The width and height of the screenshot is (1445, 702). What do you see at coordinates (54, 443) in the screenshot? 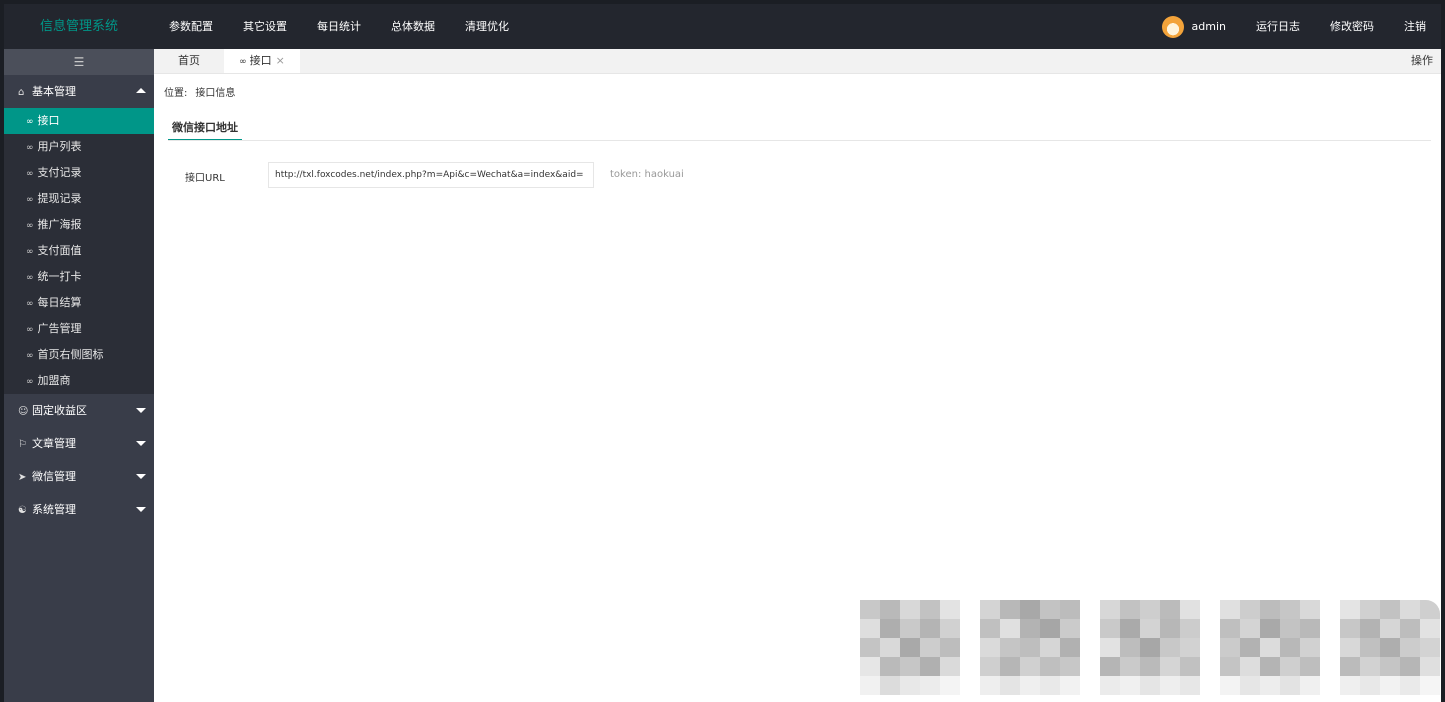
I see `sidebar-group-label: 文章管理` at bounding box center [54, 443].